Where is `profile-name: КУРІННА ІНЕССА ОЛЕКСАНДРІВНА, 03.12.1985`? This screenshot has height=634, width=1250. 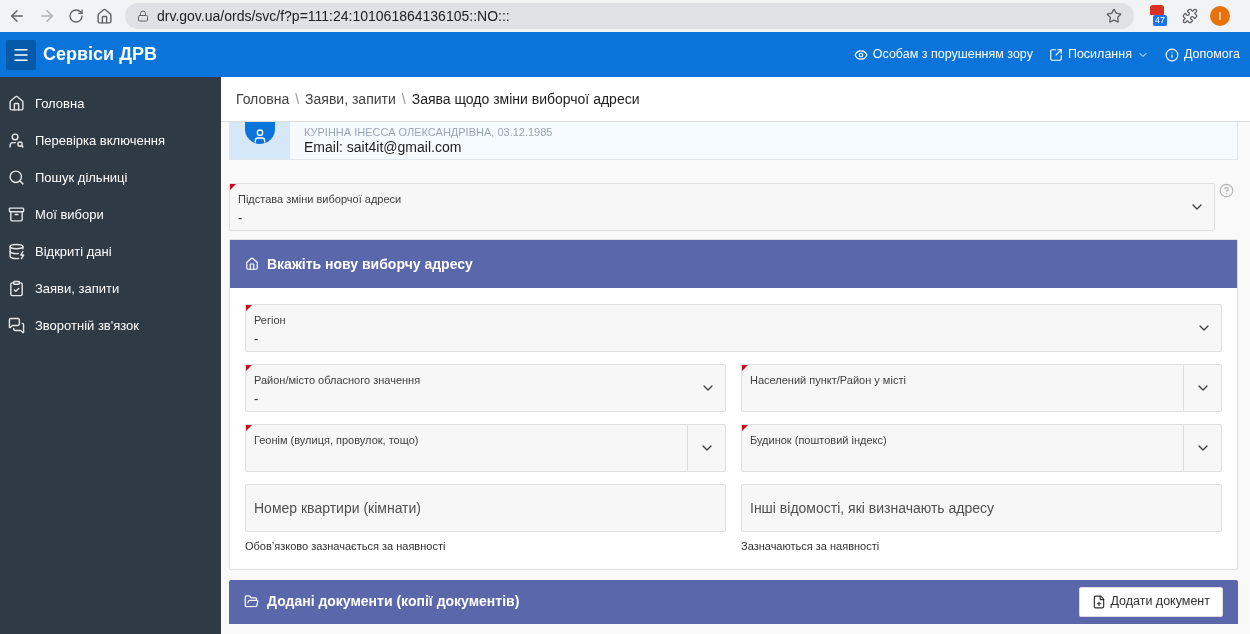
profile-name: КУРІННА ІНЕССА ОЛЕКСАНДРІВНА, 03.12.1985 is located at coordinates (428, 131).